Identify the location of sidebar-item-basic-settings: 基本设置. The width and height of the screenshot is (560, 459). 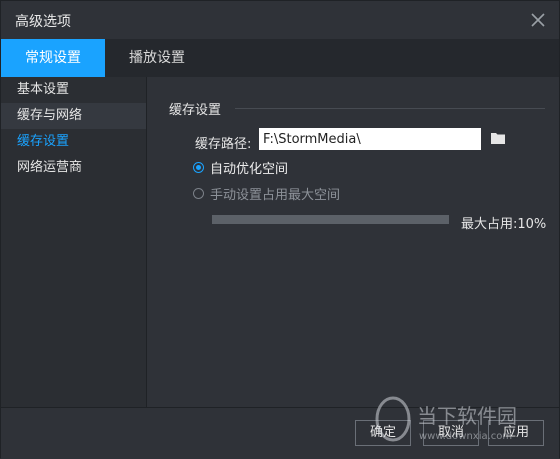
(73, 90).